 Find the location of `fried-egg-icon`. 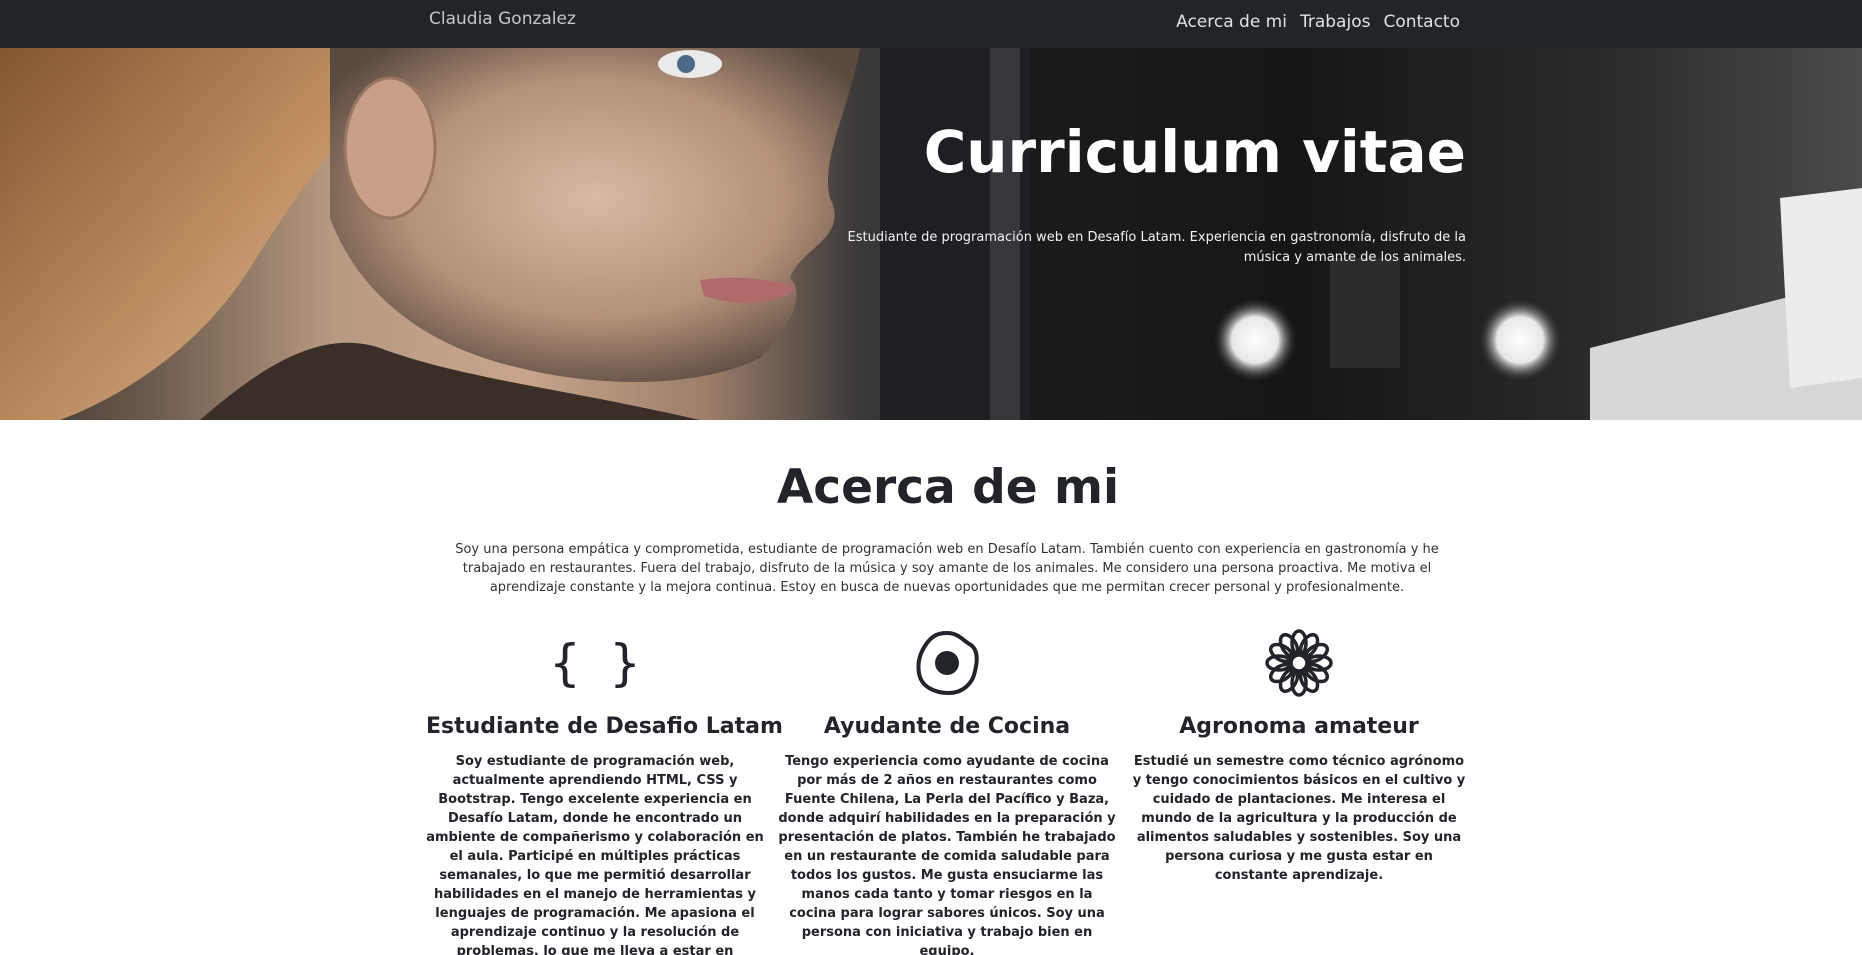

fried-egg-icon is located at coordinates (947, 663).